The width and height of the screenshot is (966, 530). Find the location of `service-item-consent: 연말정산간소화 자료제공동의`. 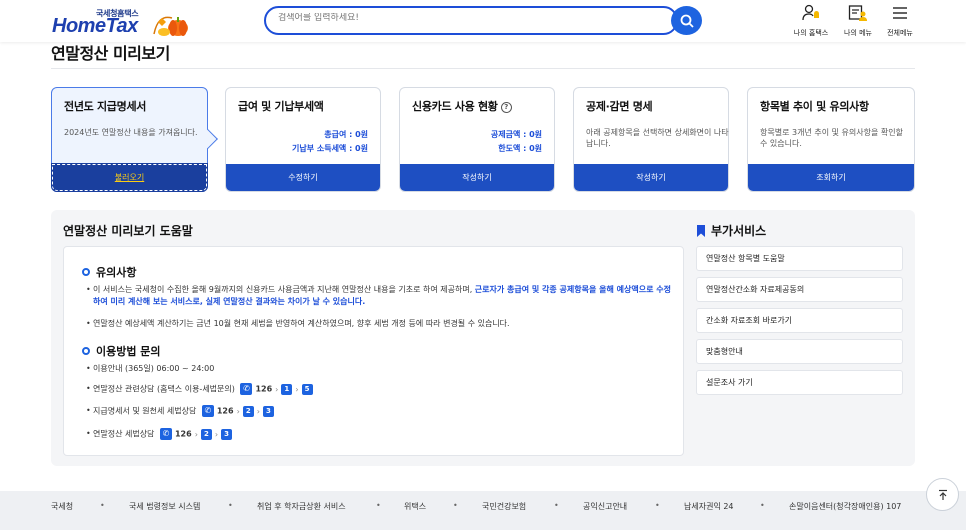

service-item-consent: 연말정산간소화 자료제공동의 is located at coordinates (799, 289).